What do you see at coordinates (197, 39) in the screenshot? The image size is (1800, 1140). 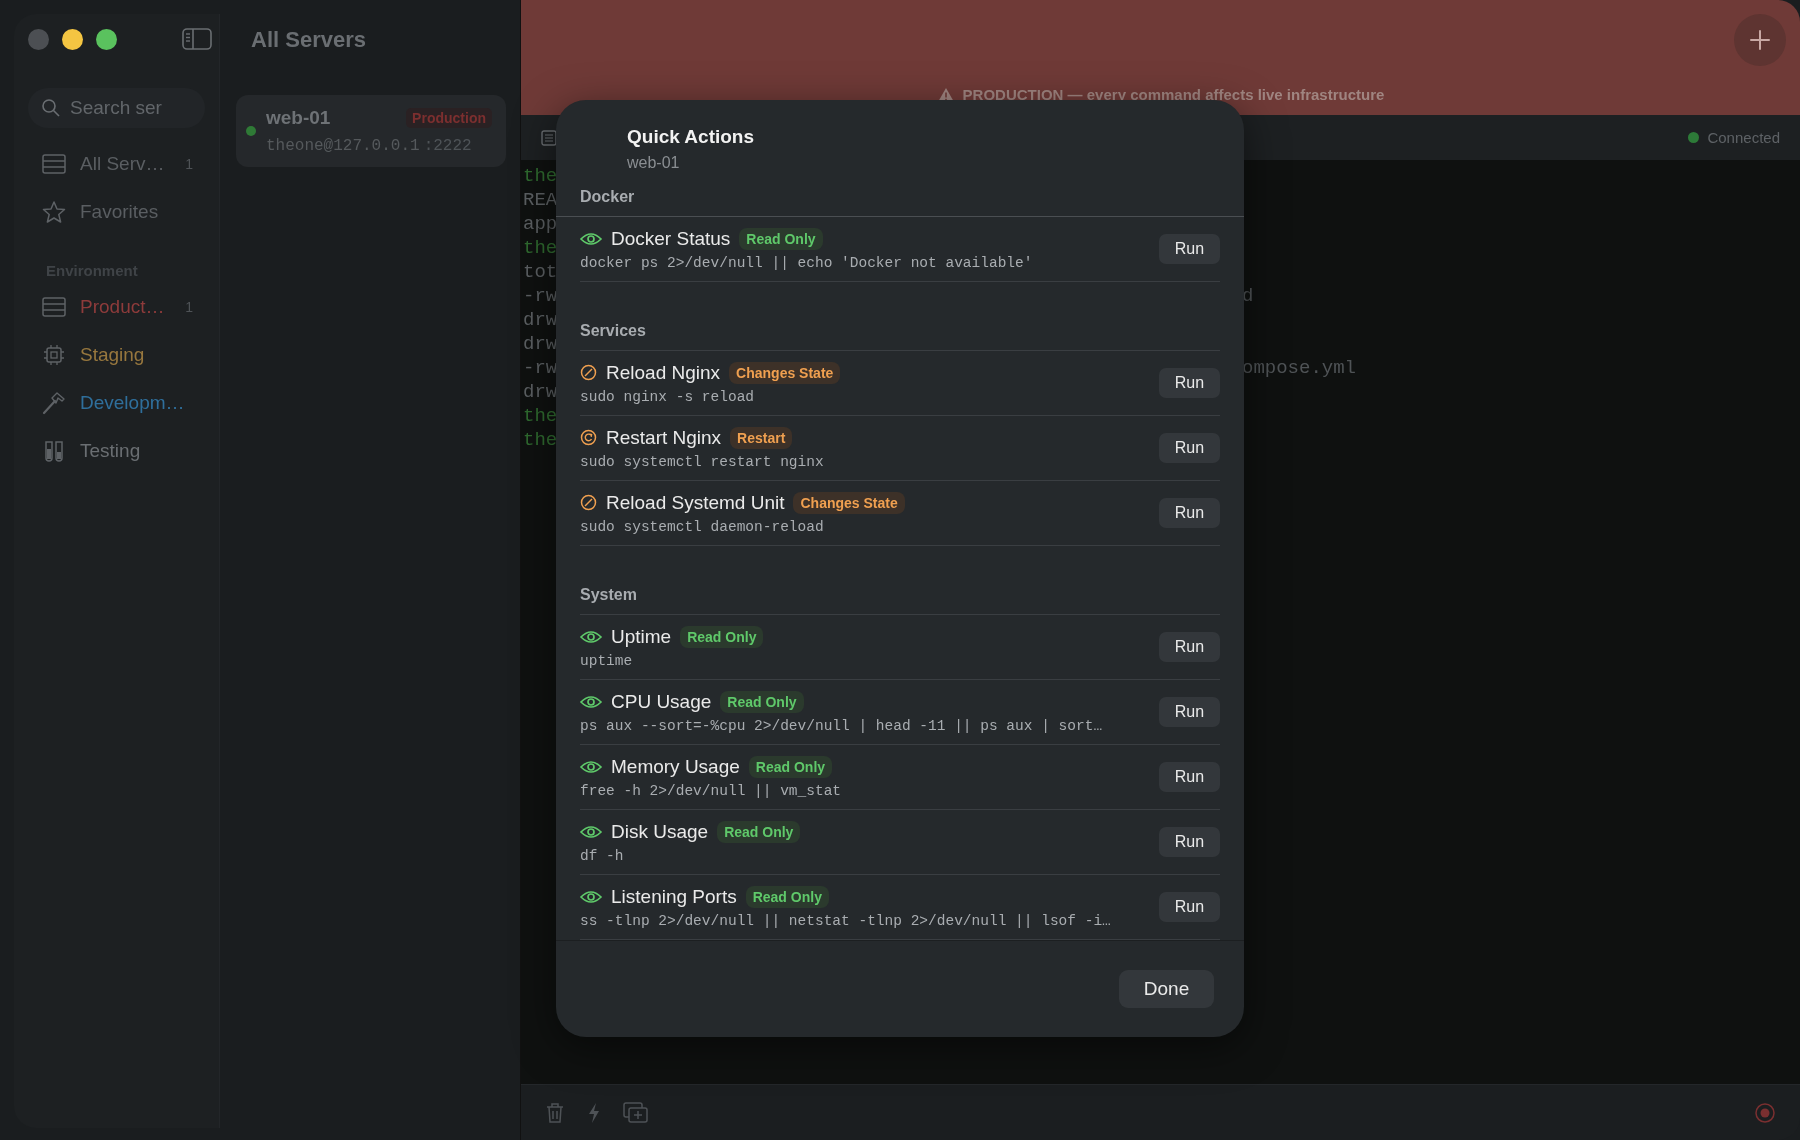 I see `sidebar-toggle-icon` at bounding box center [197, 39].